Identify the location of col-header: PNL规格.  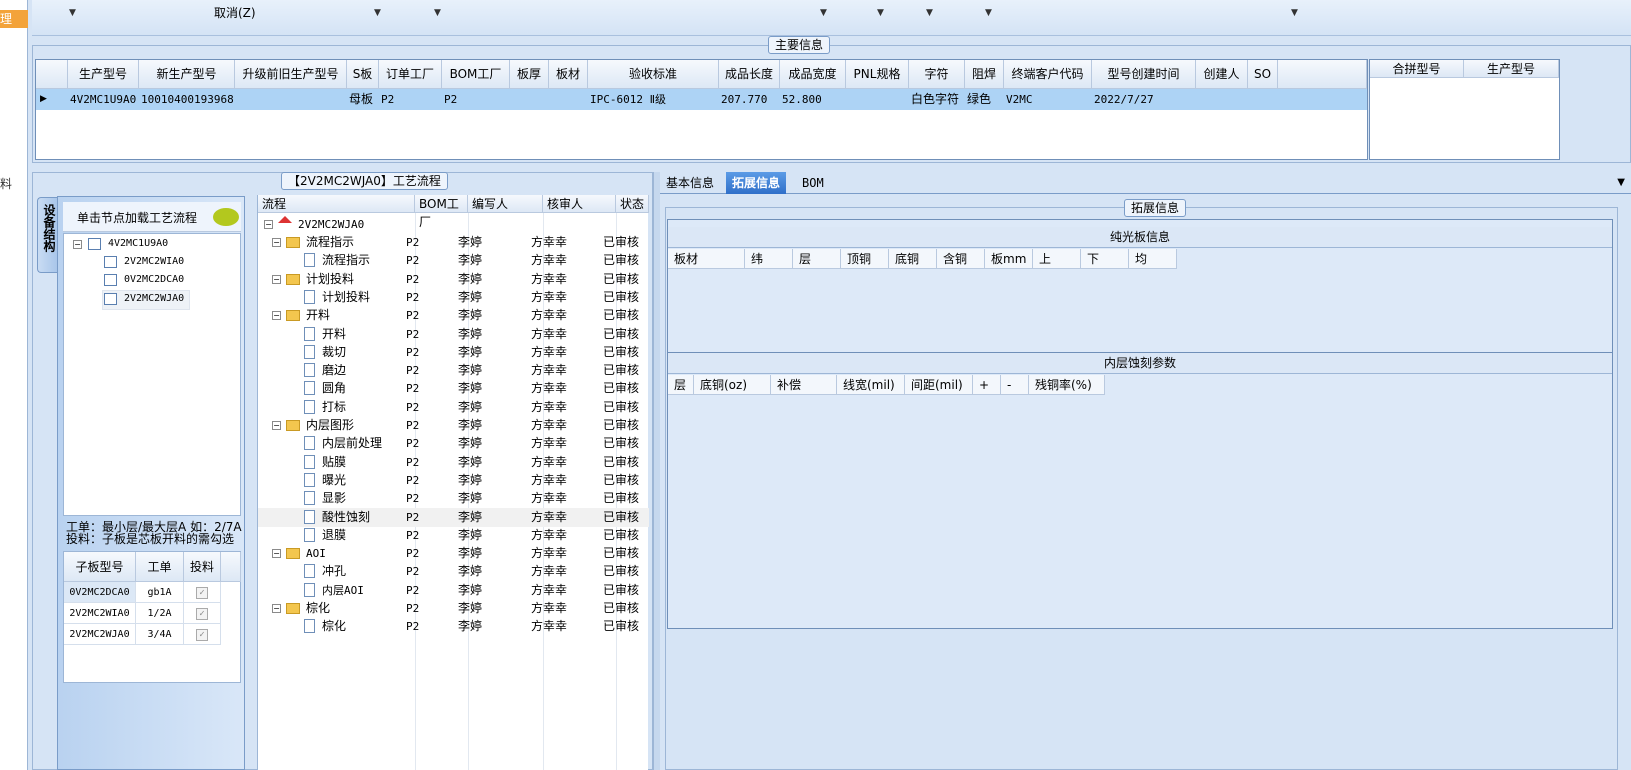
(877, 74).